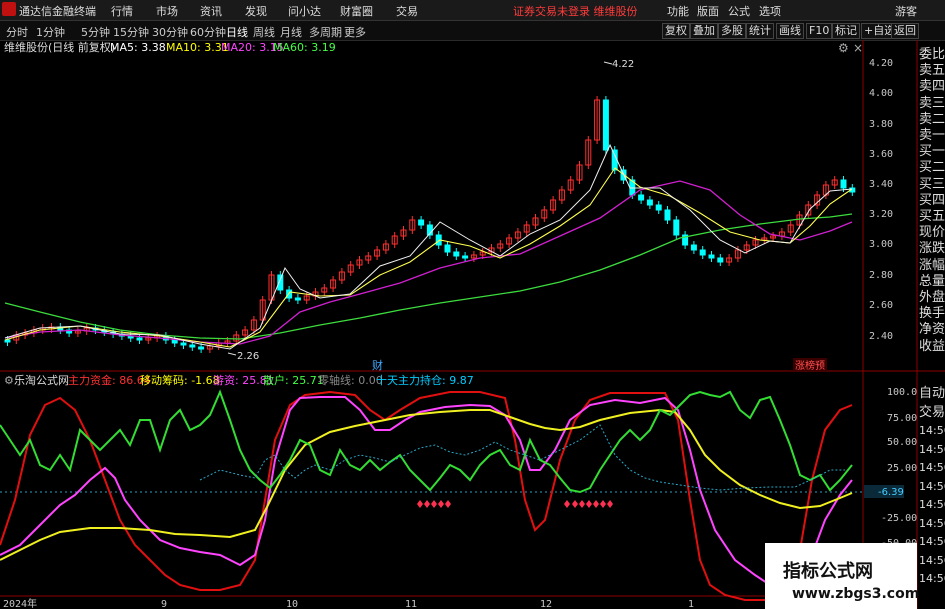 Image resolution: width=945 pixels, height=609 pixels. I want to click on side-label-9: 买四, so click(932, 200).